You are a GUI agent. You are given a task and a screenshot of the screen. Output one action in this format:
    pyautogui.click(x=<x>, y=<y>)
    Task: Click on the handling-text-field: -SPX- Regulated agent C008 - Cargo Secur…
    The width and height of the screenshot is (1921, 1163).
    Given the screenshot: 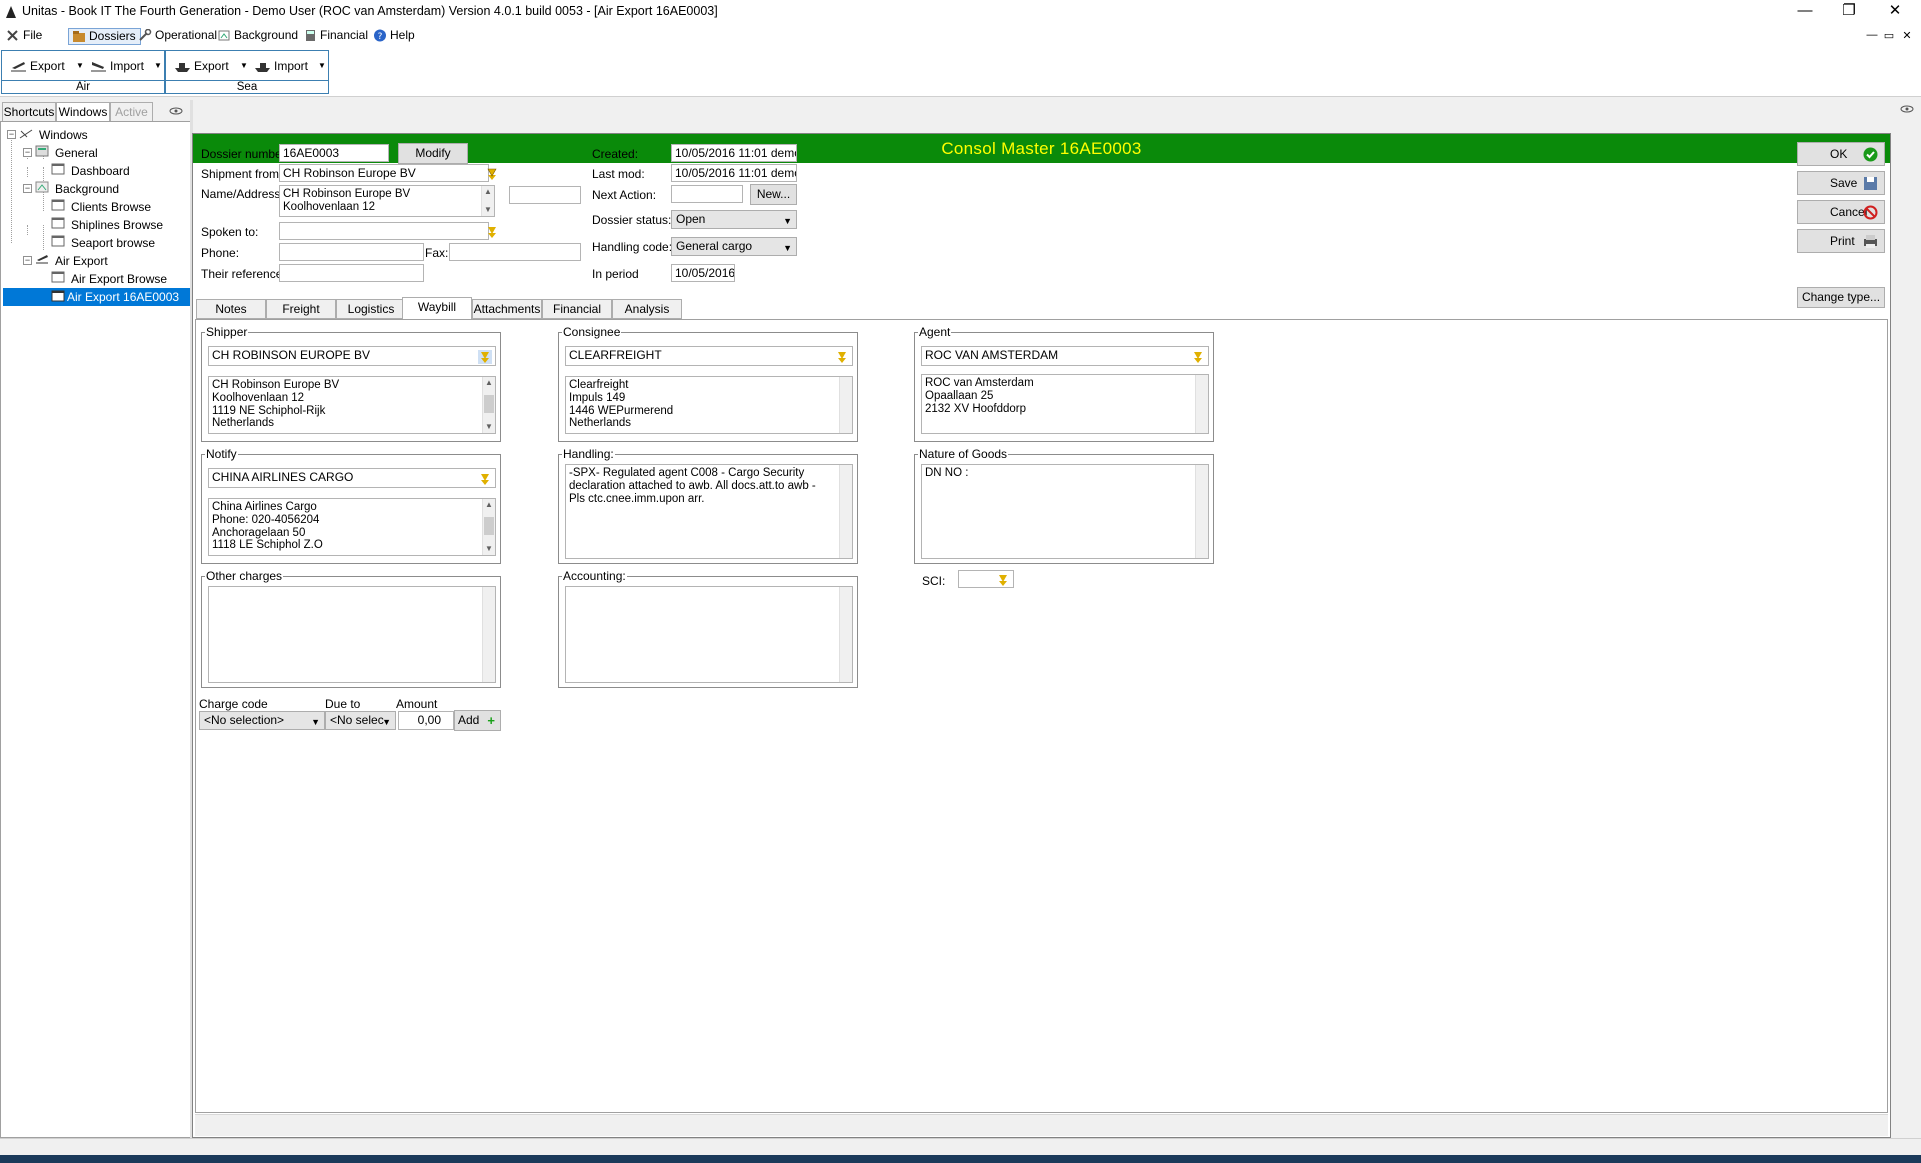 What is the action you would take?
    pyautogui.click(x=709, y=511)
    